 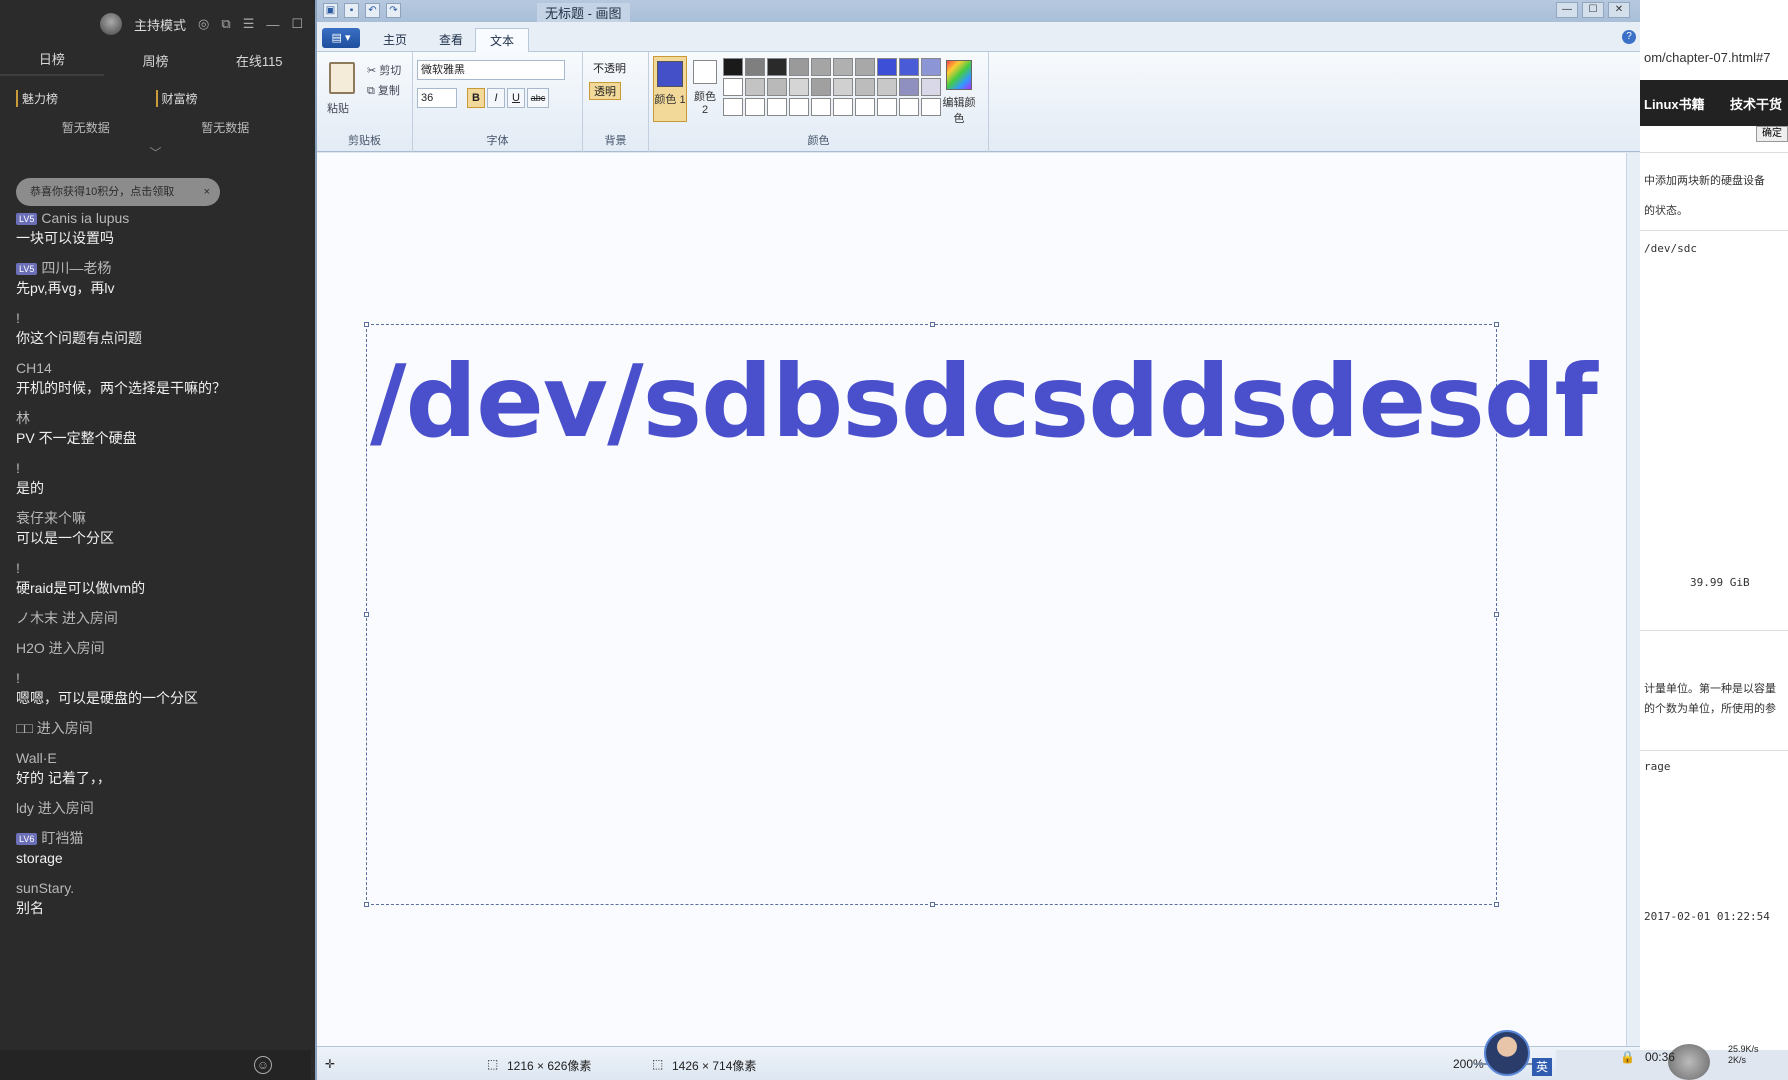 What do you see at coordinates (393, 10) in the screenshot?
I see `redo-icon: ↷` at bounding box center [393, 10].